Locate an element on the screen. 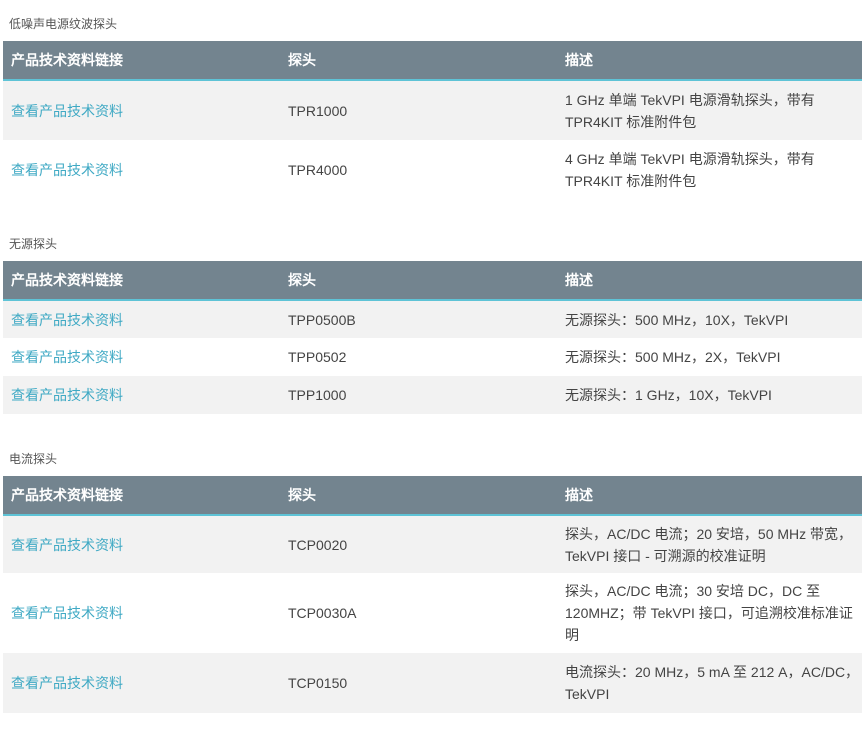 The width and height of the screenshot is (862, 729). probe-model: TCP0150 is located at coordinates (418, 683).